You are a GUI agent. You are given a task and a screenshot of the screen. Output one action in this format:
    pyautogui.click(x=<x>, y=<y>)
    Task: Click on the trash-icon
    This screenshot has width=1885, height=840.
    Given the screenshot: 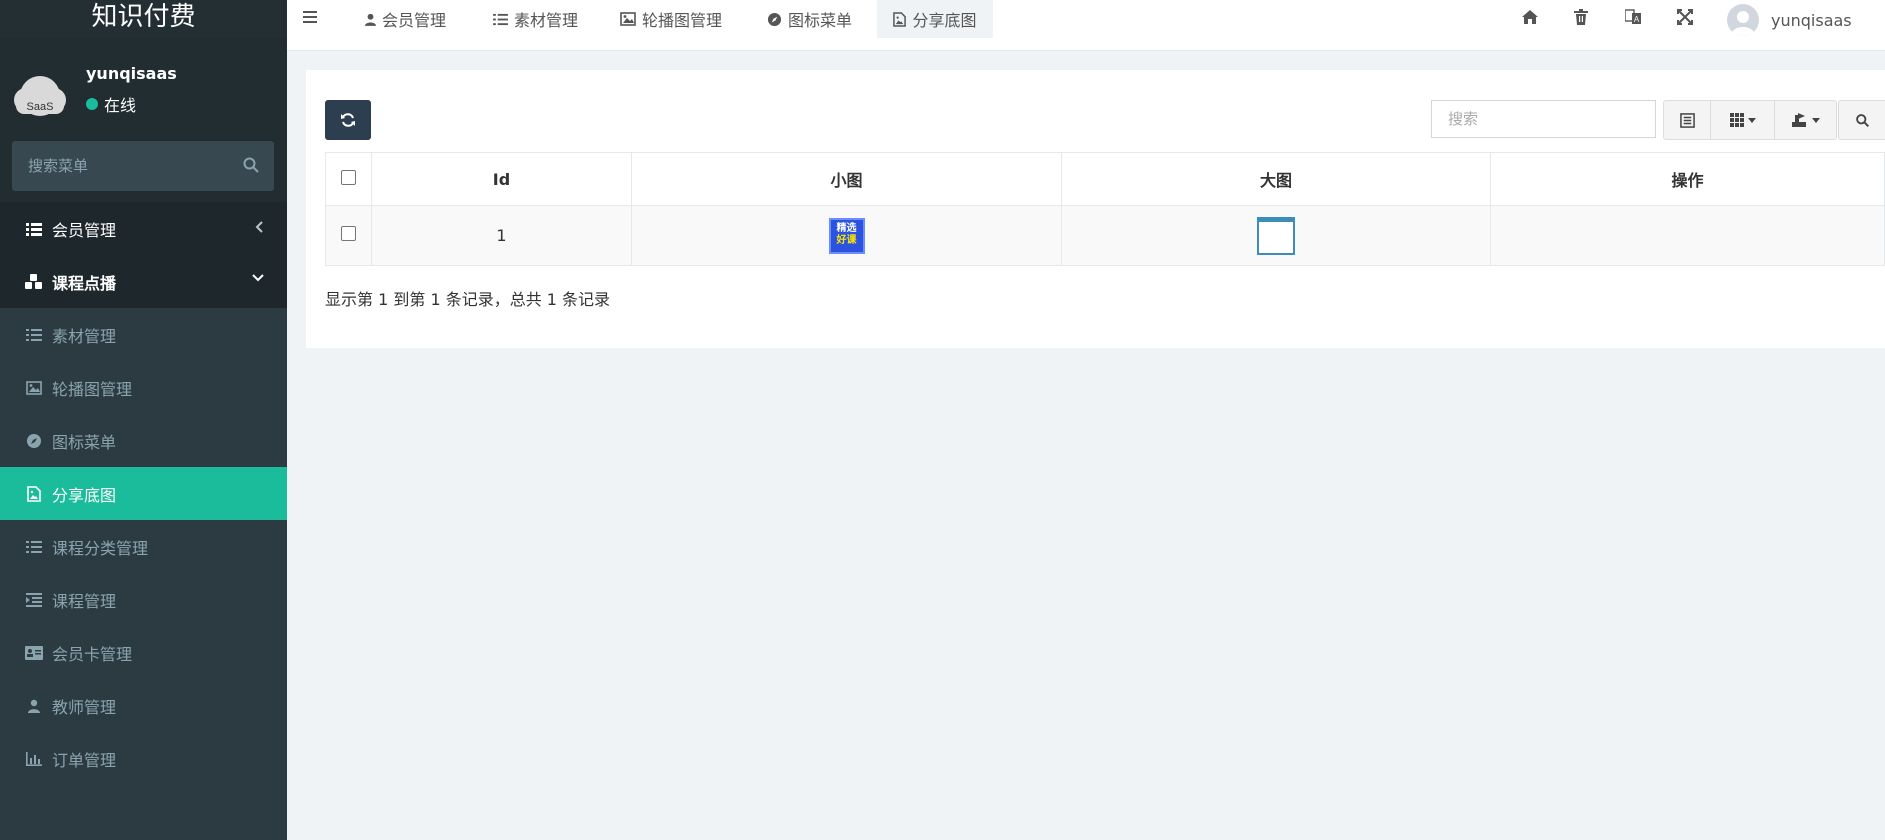 What is the action you would take?
    pyautogui.click(x=1581, y=17)
    